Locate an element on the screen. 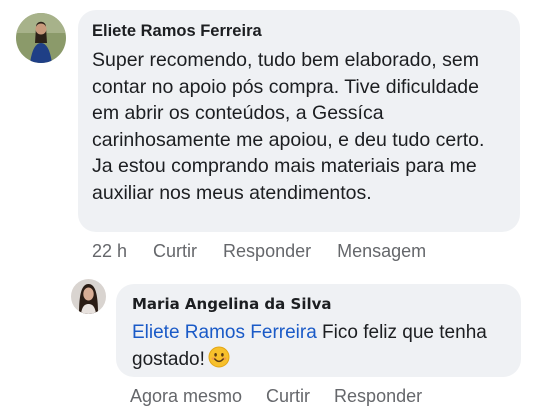 This screenshot has width=535, height=415. comment-actions: 22 h Curtir Responder Mensagem is located at coordinates (272, 251).